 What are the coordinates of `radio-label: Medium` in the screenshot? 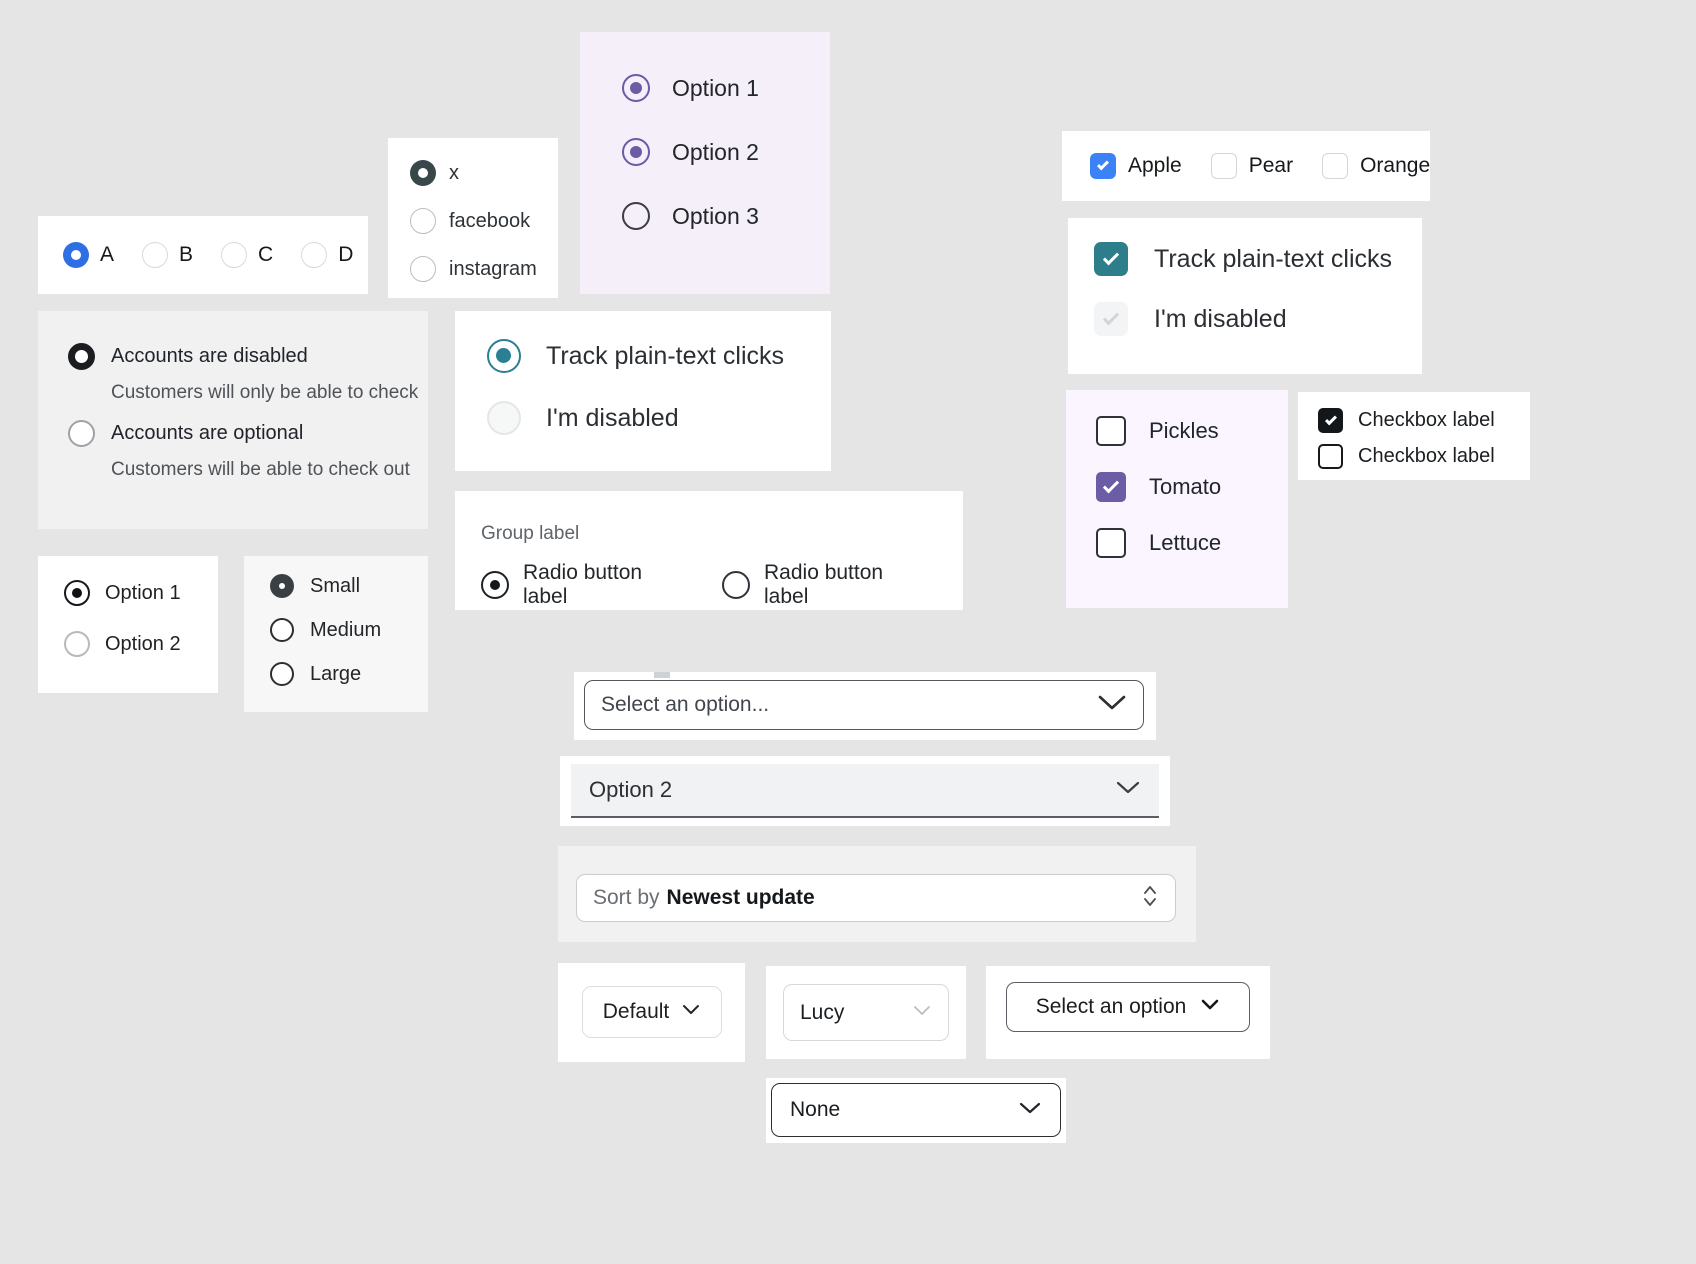 It's located at (346, 629).